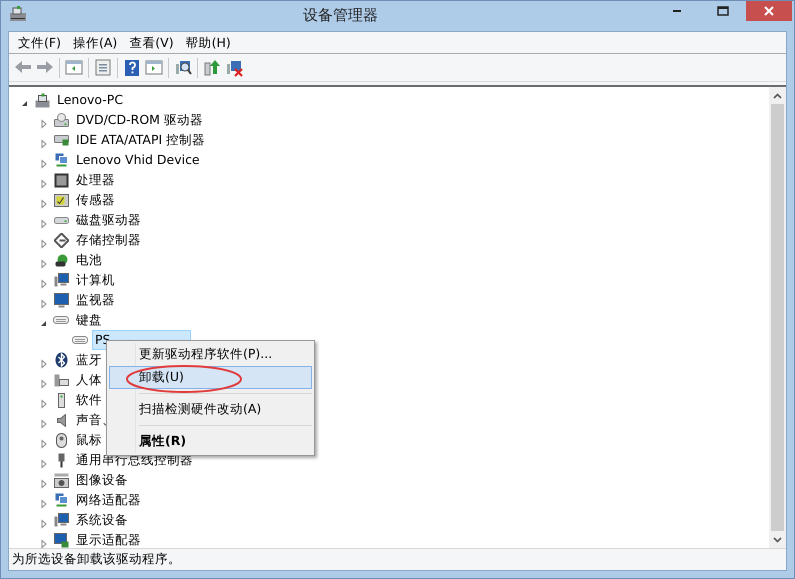  Describe the element at coordinates (96, 559) in the screenshot. I see `status-text: 为所选设备卸载该驱动程序。` at that location.